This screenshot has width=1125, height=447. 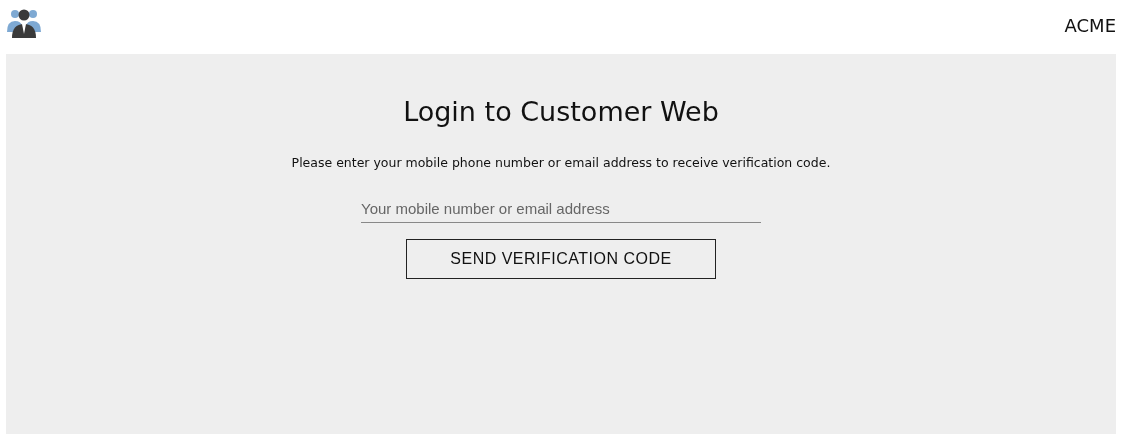 I want to click on page-title: Login to Customer Web, so click(x=561, y=111).